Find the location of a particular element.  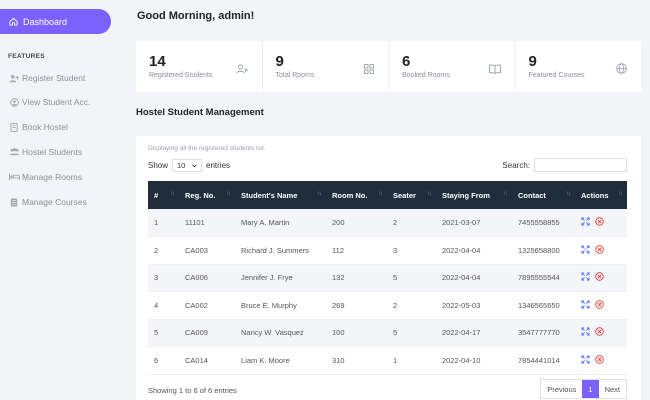

book-icon is located at coordinates (14, 127).